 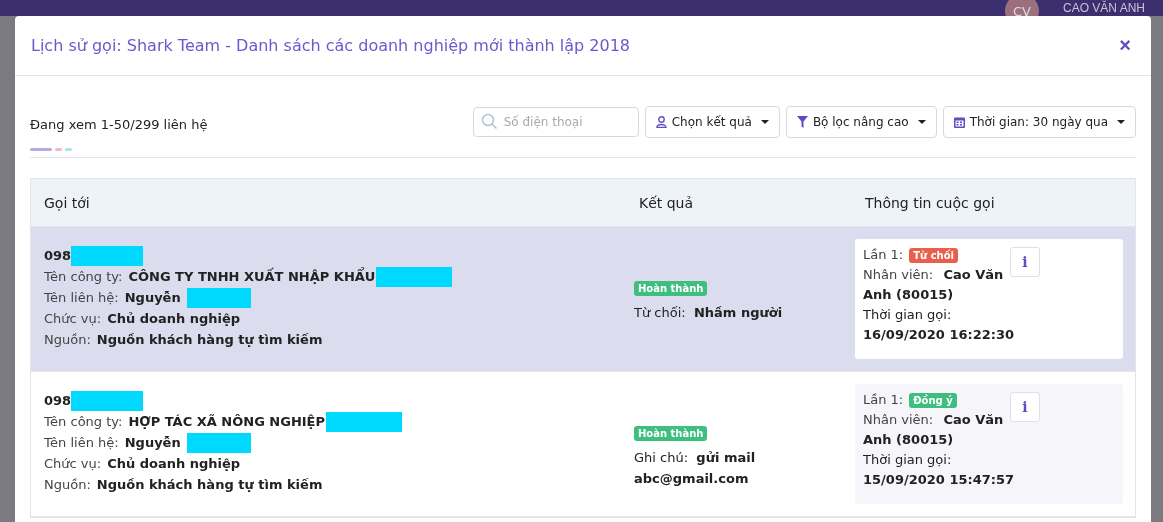 What do you see at coordinates (861, 122) in the screenshot?
I see `filter-dropdown: Bộ lọc nâng cao` at bounding box center [861, 122].